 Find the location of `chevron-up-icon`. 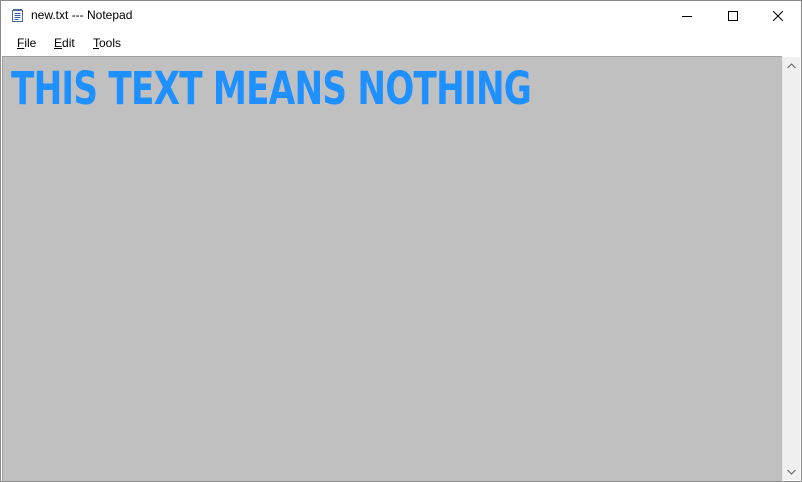

chevron-up-icon is located at coordinates (791, 65).